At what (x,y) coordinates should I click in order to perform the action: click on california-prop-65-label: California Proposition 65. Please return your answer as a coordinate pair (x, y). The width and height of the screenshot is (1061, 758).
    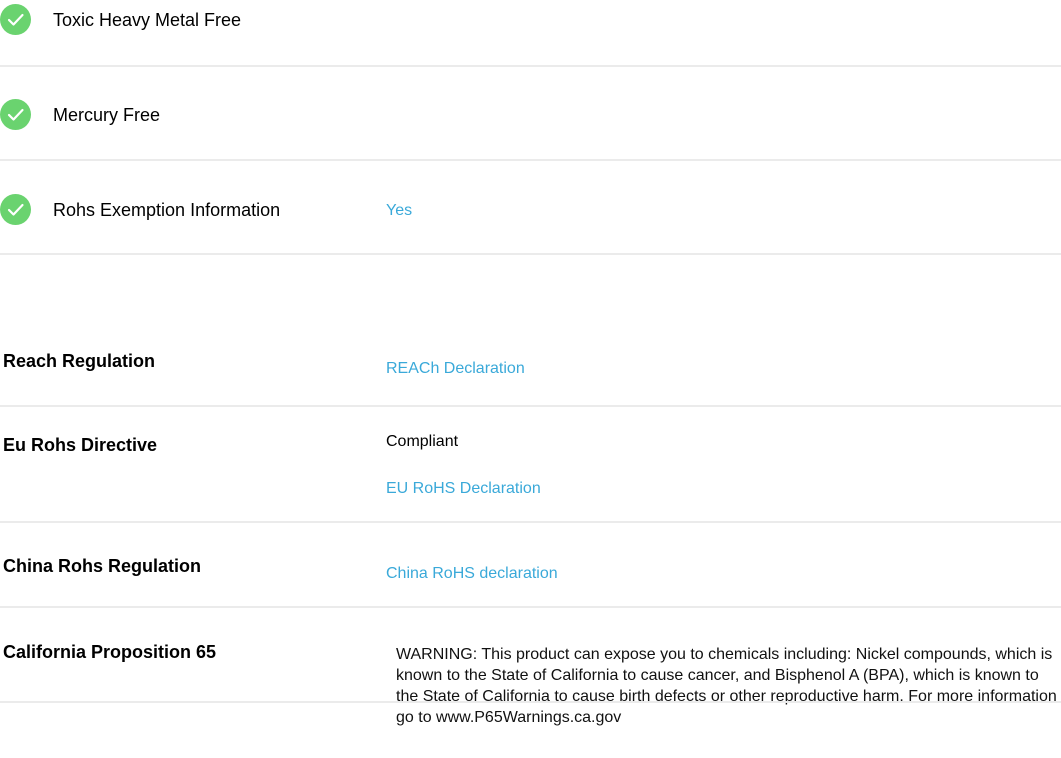
    Looking at the image, I should click on (110, 652).